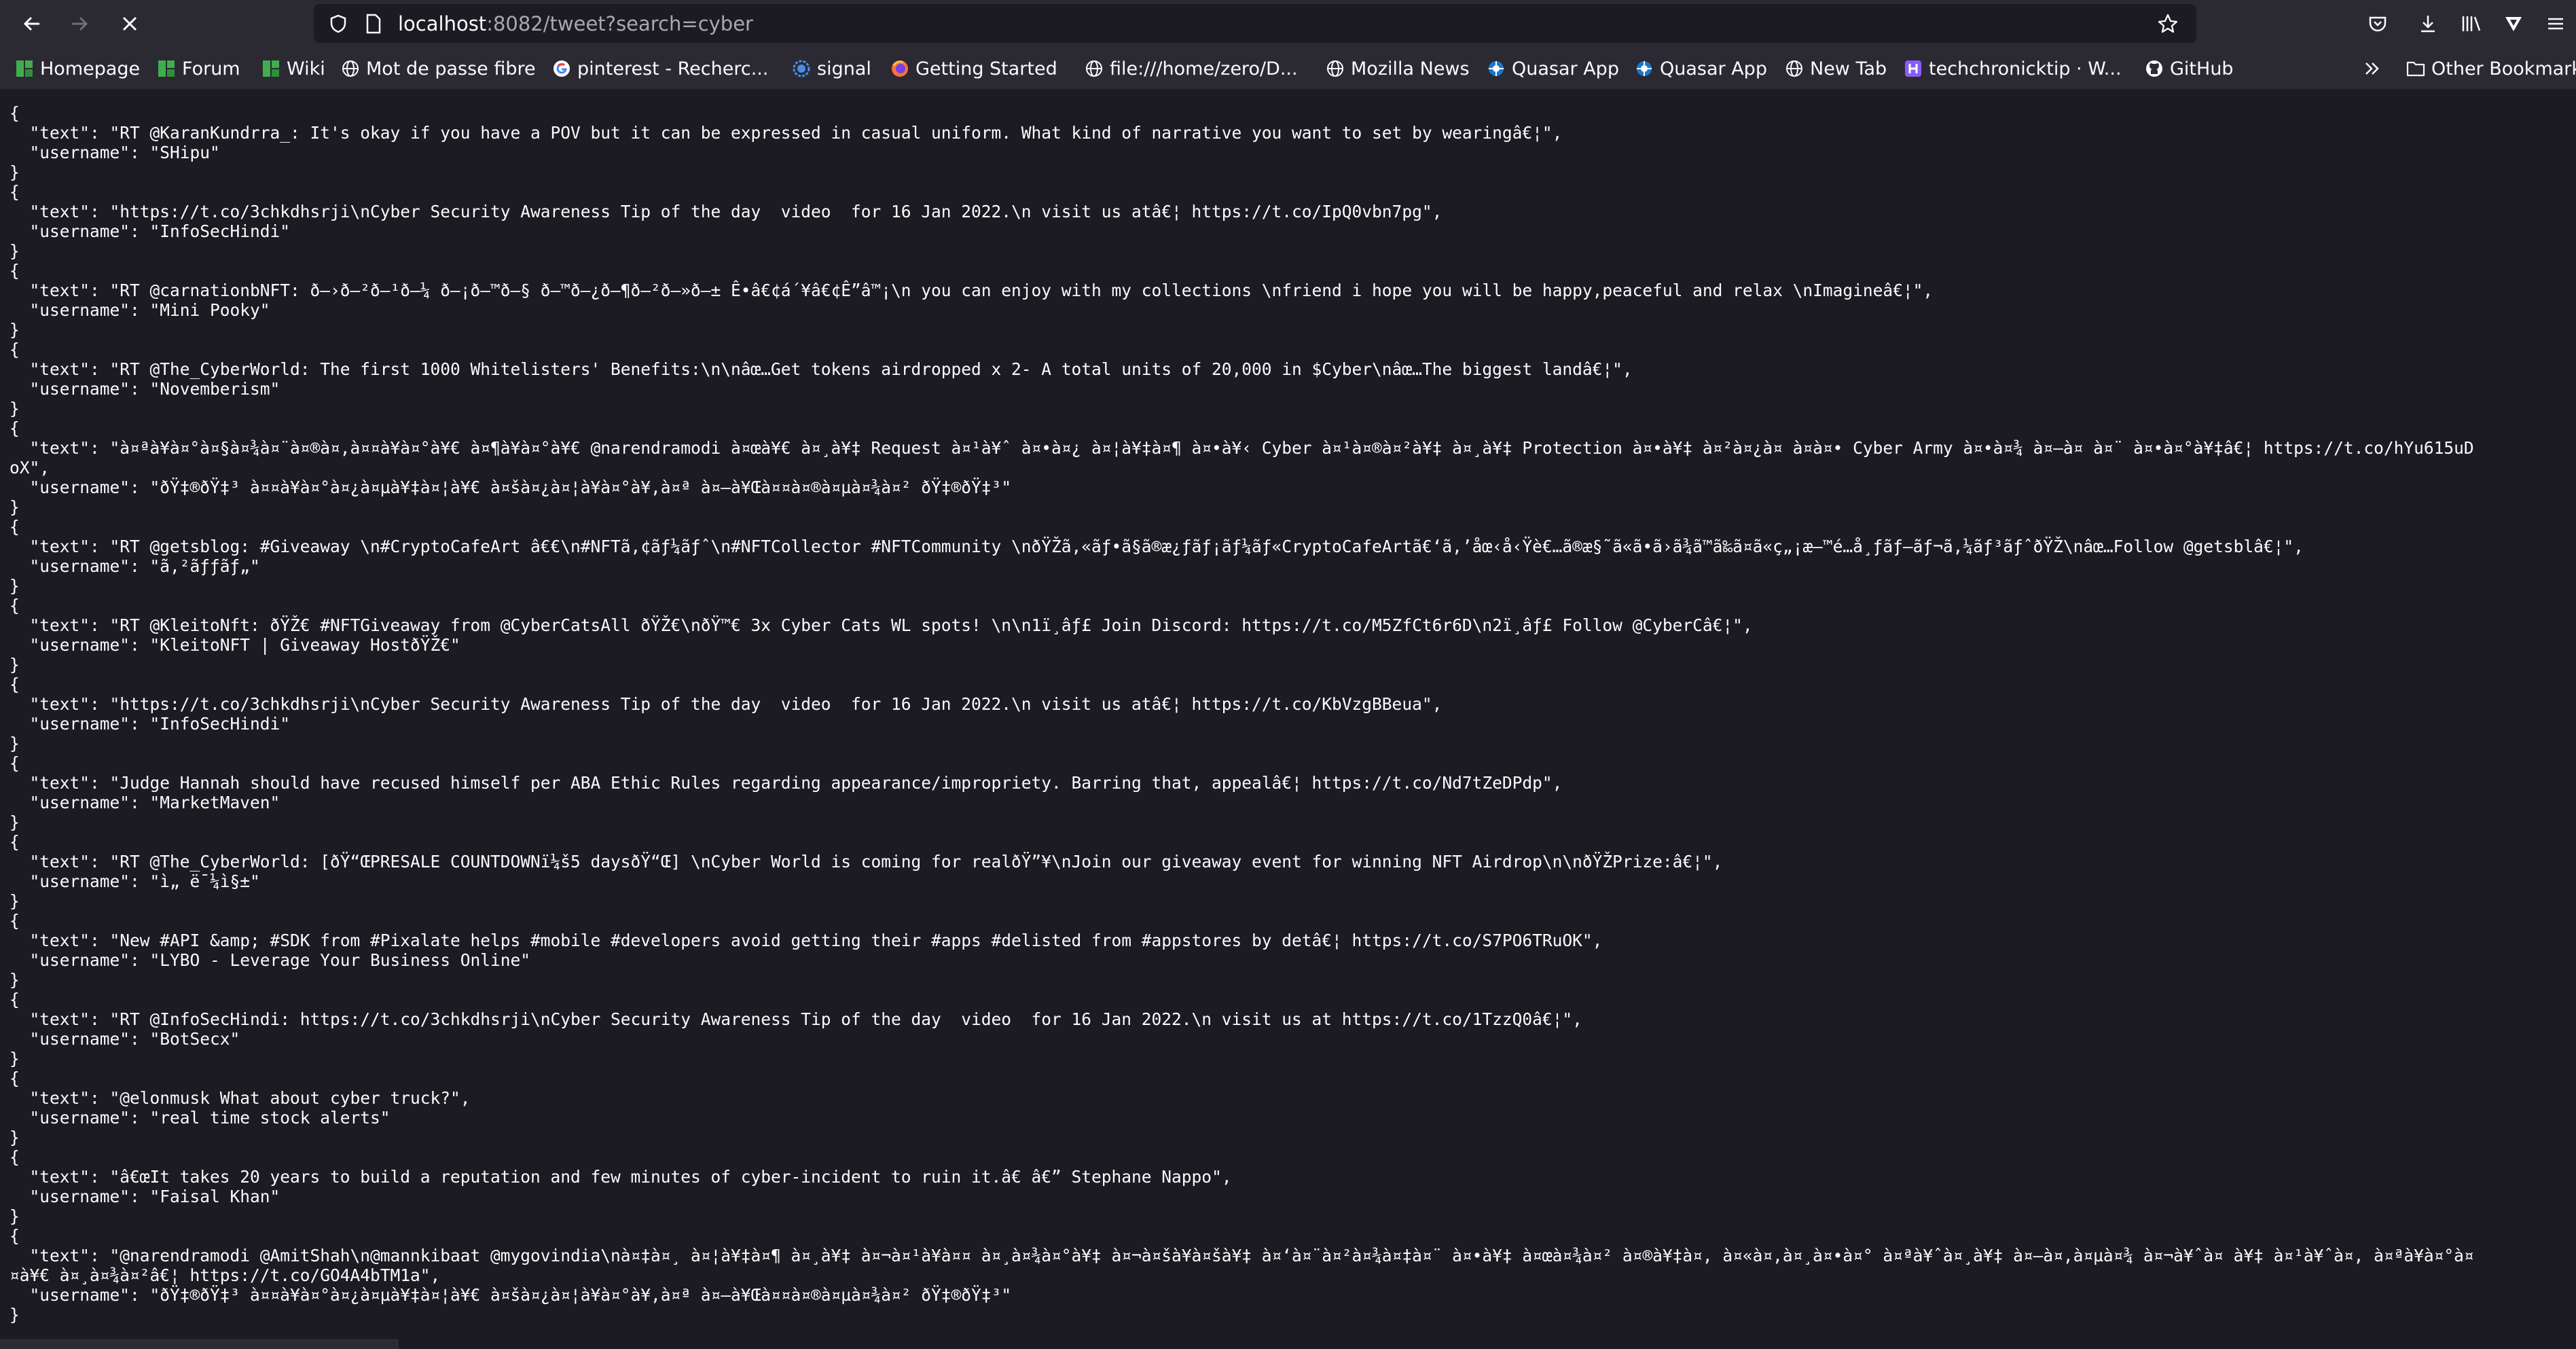 The height and width of the screenshot is (1349, 2576). Describe the element at coordinates (79, 24) in the screenshot. I see `forward-arrow-icon` at that location.